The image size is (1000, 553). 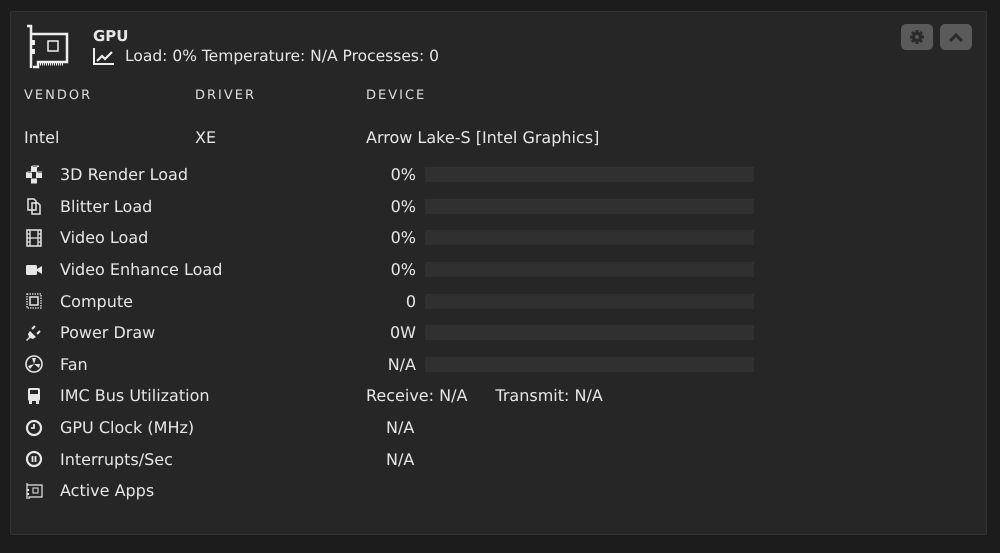 What do you see at coordinates (282, 56) in the screenshot?
I see `summary-text: Load: 0% Temperature: N/A Processes: 0` at bounding box center [282, 56].